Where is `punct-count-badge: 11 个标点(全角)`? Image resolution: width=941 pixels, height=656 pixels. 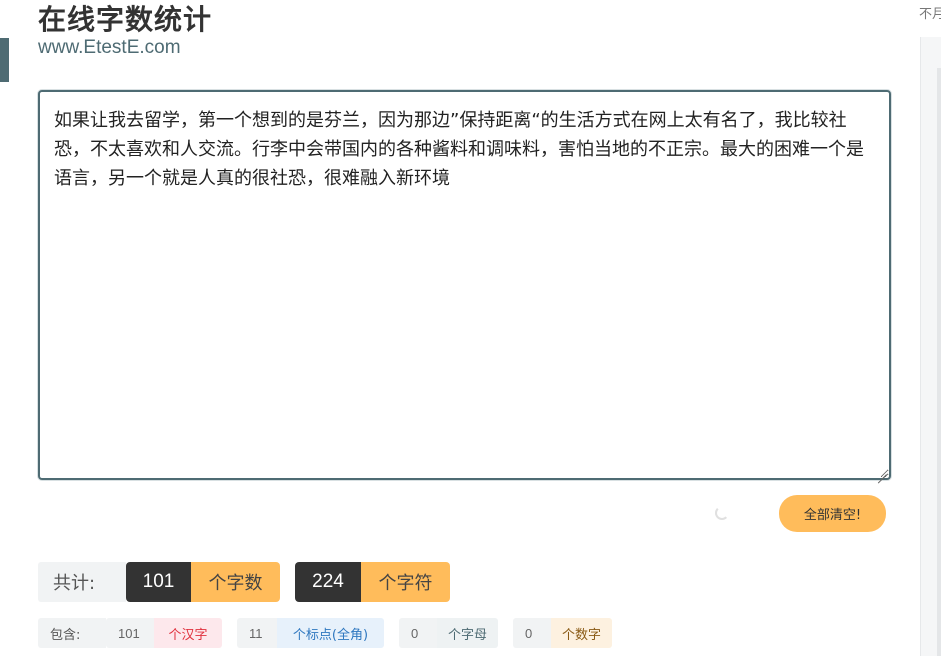
punct-count-badge: 11 个标点(全角) is located at coordinates (310, 633).